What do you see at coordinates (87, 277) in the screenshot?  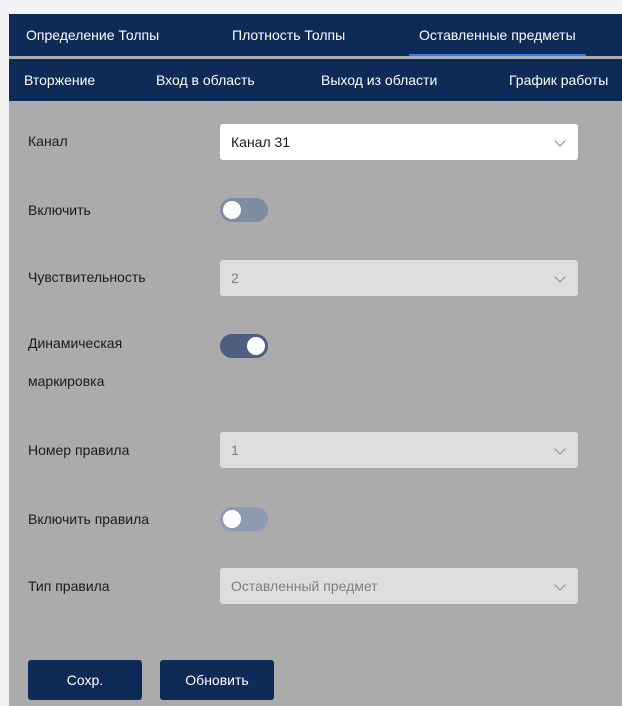 I see `sensitivity-label: Чувствительность` at bounding box center [87, 277].